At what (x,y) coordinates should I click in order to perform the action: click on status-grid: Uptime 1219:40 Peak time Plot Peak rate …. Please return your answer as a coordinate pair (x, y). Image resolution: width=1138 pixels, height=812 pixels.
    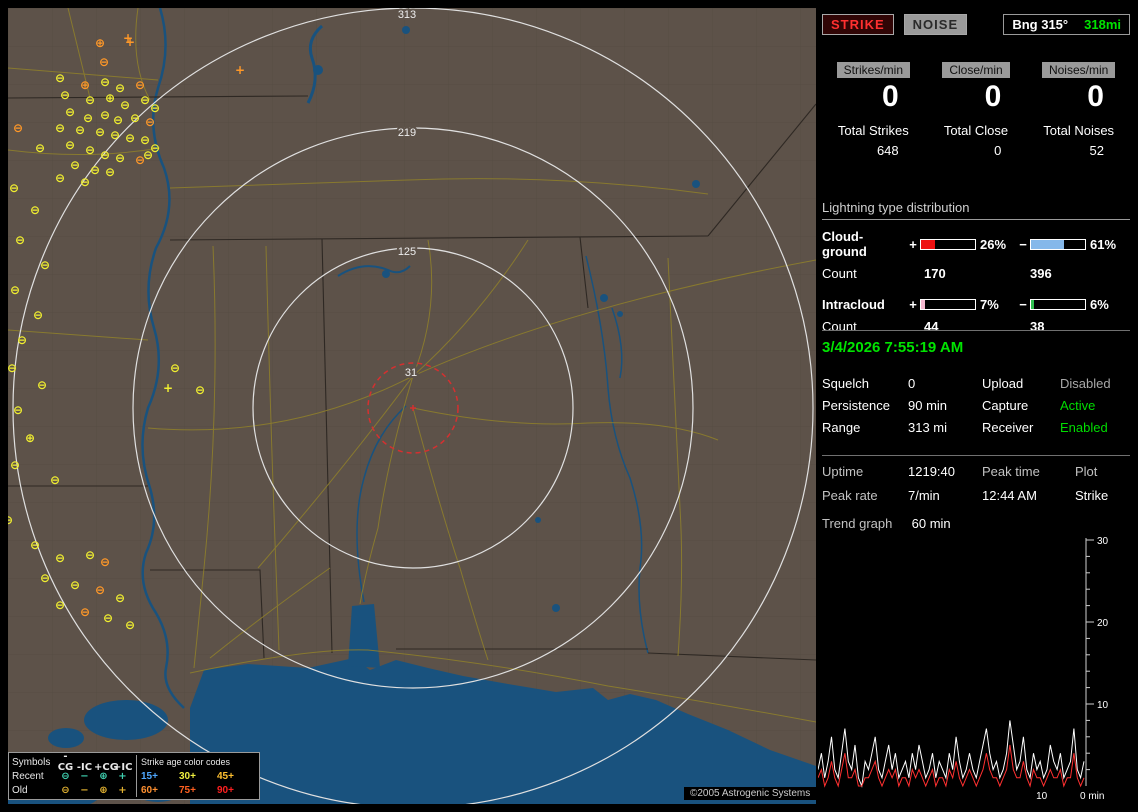
    Looking at the image, I should click on (976, 483).